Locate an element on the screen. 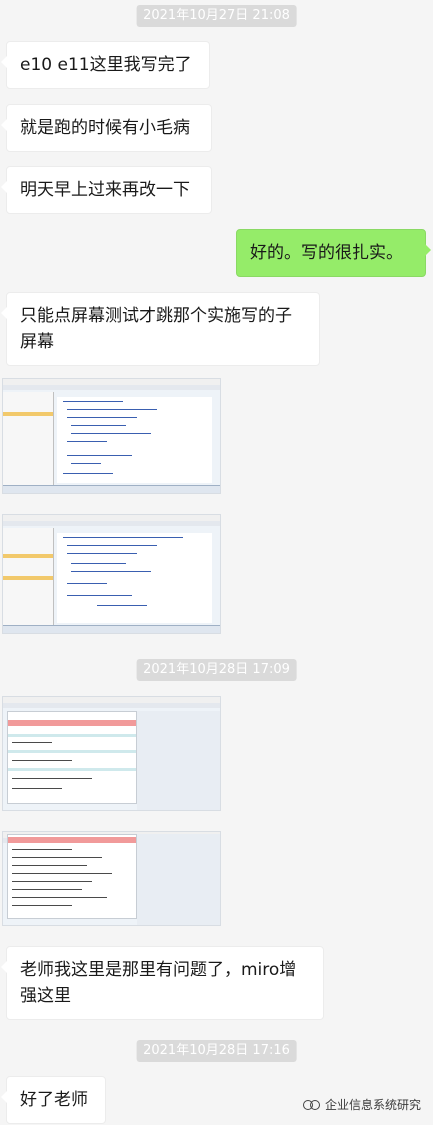 The width and height of the screenshot is (433, 1125). message-bubble-received: 老师我这里是那里有问题了，miro增强这里 is located at coordinates (162, 983).